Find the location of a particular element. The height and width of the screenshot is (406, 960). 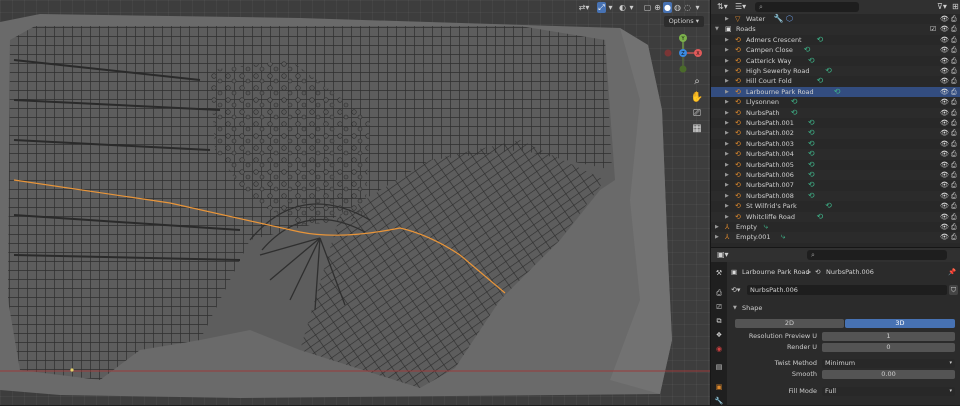

shading-solid-icon: ● is located at coordinates (667, 7).